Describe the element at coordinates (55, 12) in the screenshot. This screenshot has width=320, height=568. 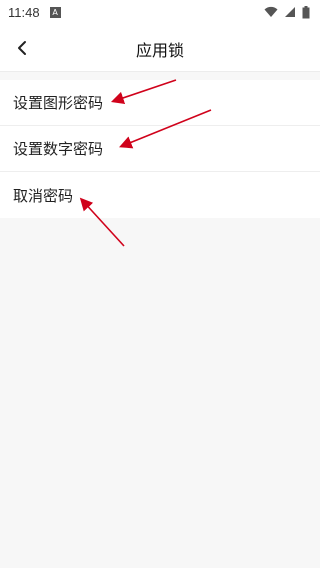
I see `a-letter-icon: A` at that location.